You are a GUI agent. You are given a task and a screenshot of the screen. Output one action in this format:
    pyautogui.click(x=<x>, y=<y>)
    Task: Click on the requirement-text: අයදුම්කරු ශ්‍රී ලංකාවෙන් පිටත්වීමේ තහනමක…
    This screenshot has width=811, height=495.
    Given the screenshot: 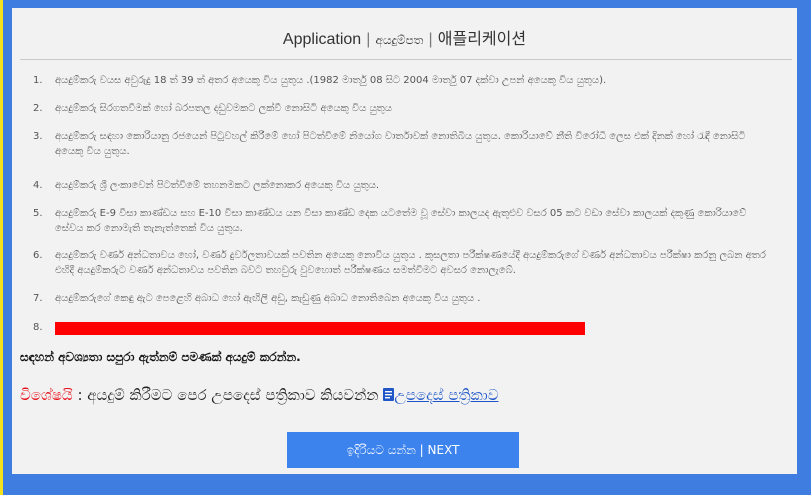 What is the action you would take?
    pyautogui.click(x=217, y=185)
    